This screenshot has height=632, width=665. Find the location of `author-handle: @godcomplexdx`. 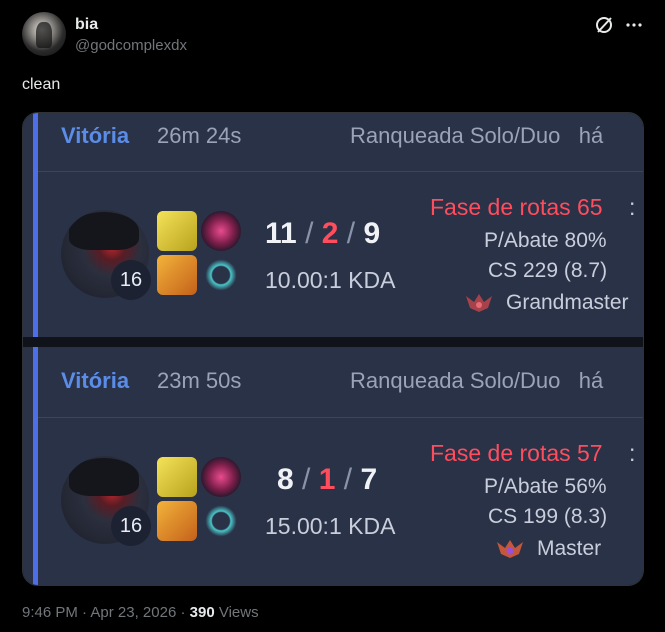

author-handle: @godcomplexdx is located at coordinates (131, 45).